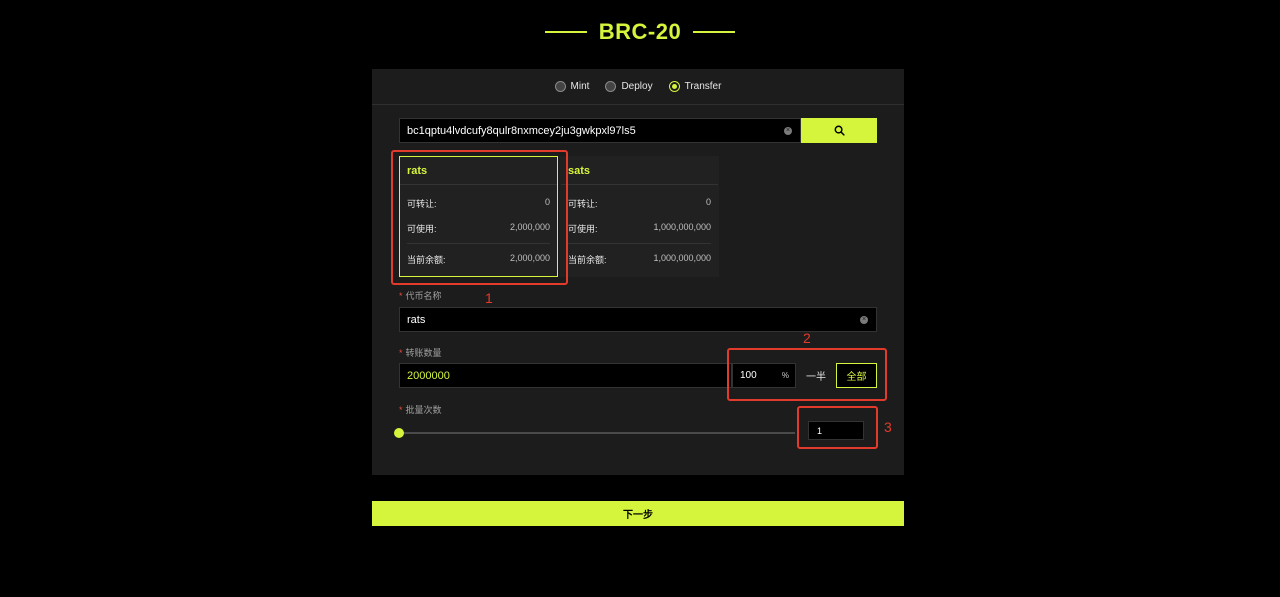  I want to click on page-header: BRC-20, so click(640, 32).